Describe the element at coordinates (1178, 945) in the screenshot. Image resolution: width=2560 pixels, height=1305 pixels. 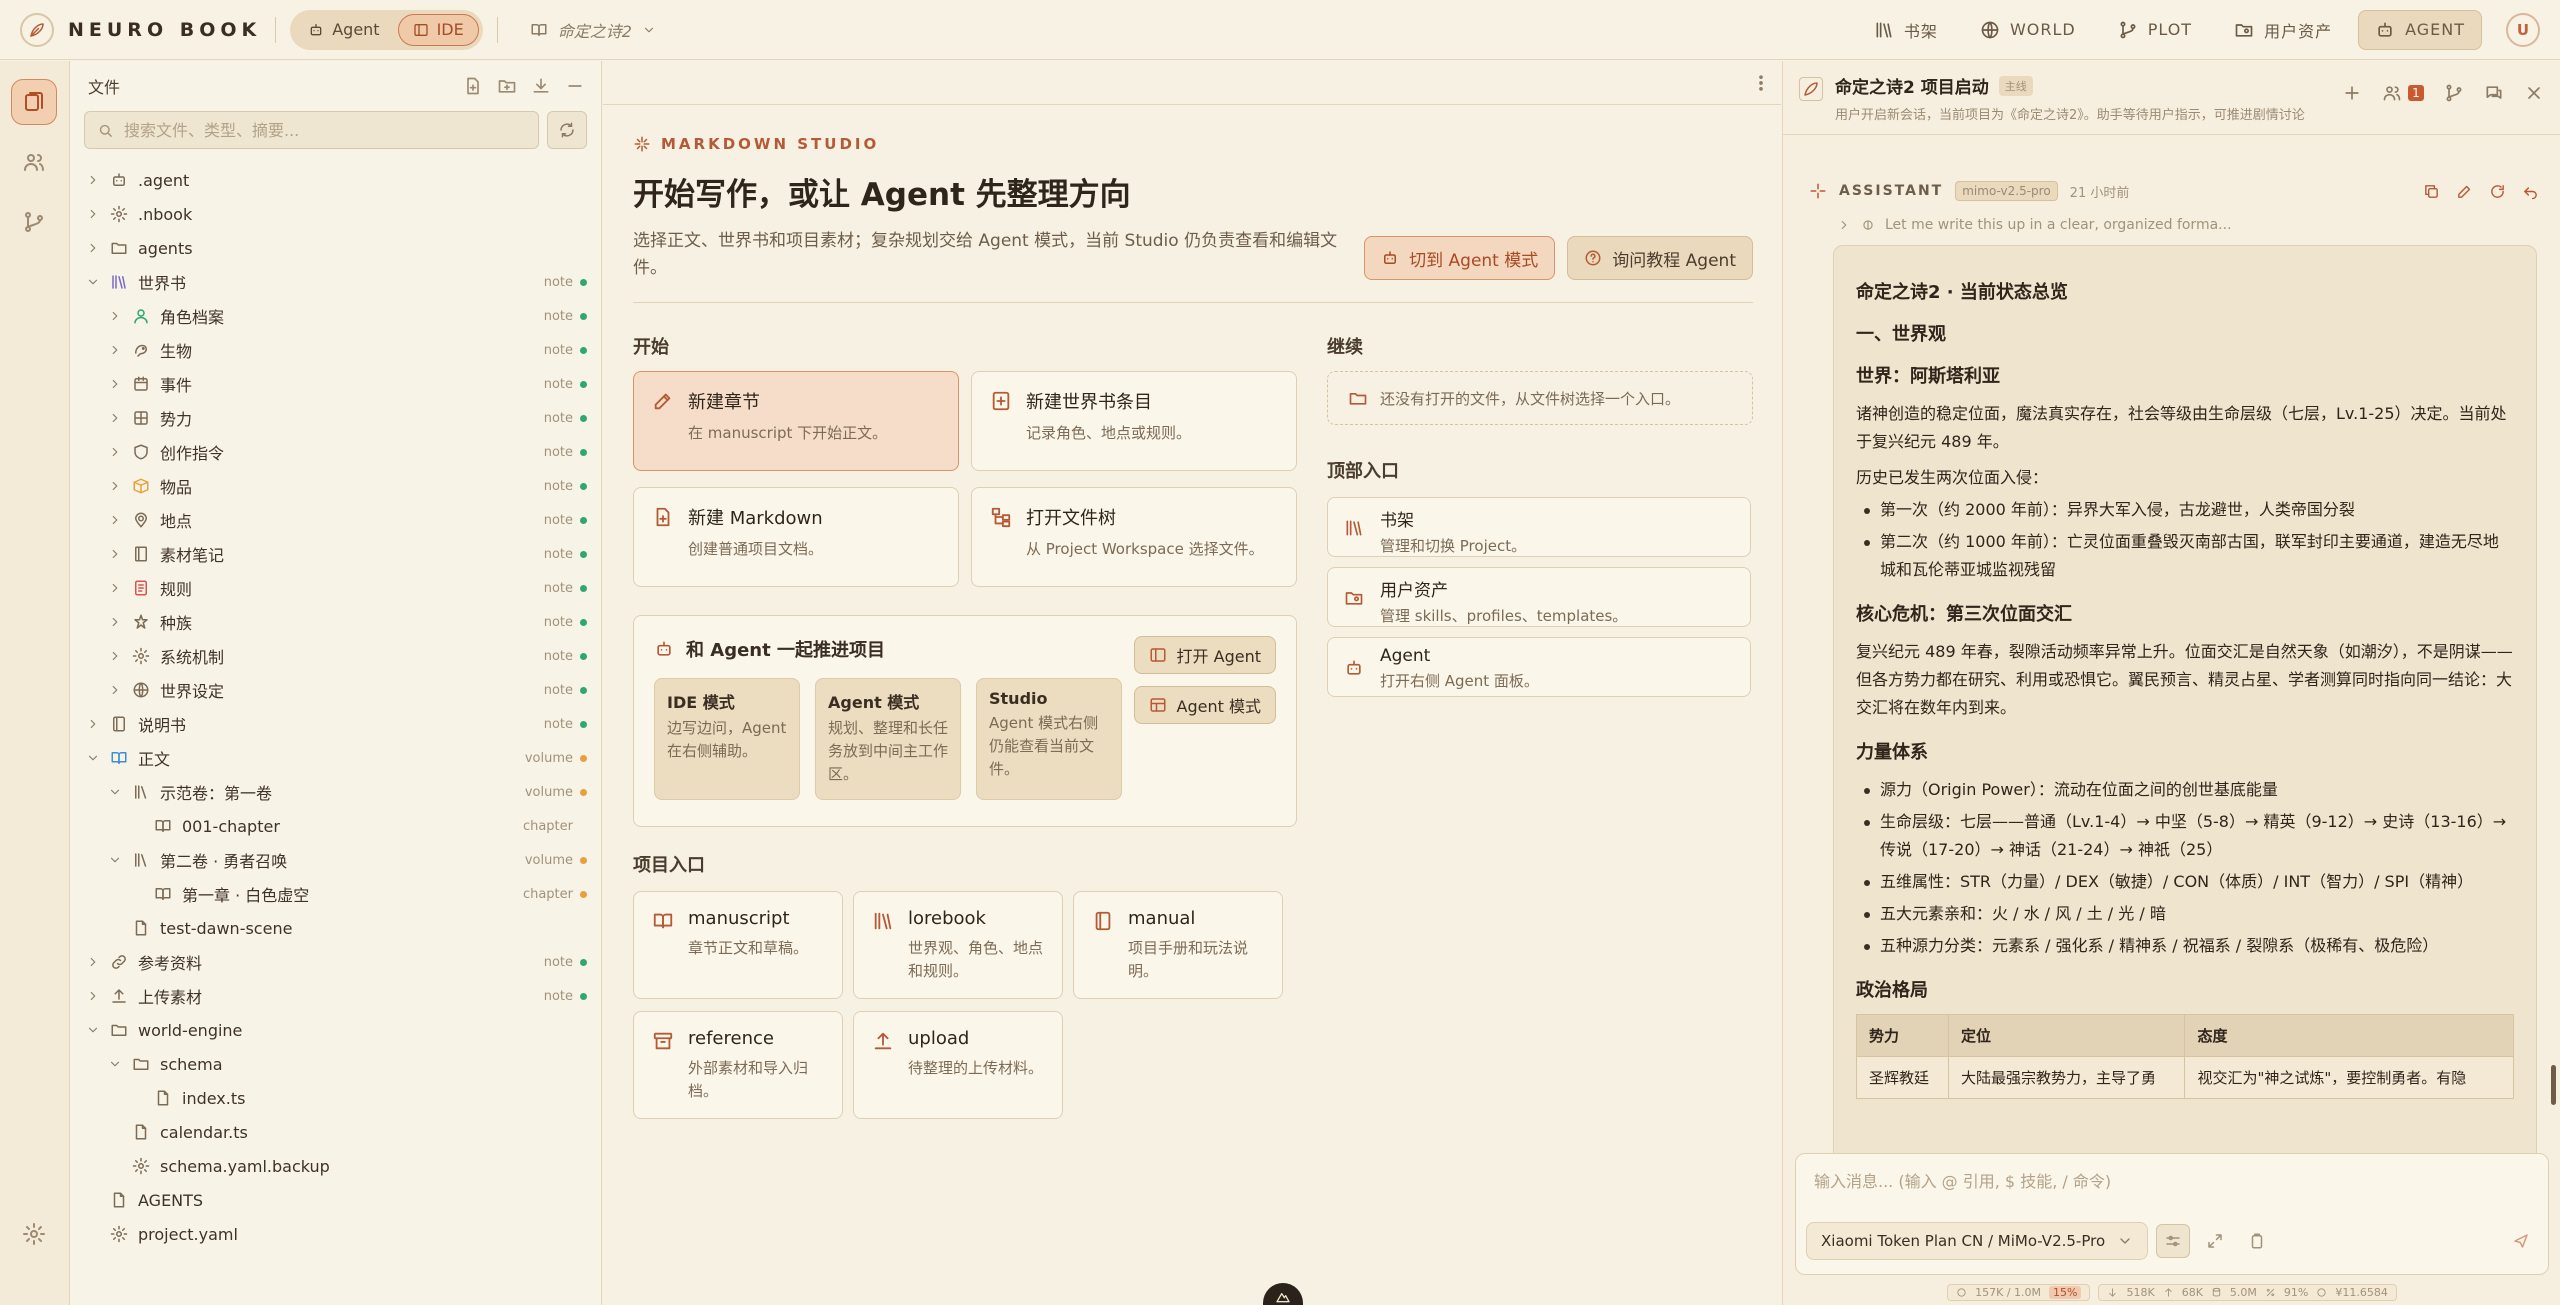
I see `project-card-manual: manual 项目手册和玩法说明。` at that location.